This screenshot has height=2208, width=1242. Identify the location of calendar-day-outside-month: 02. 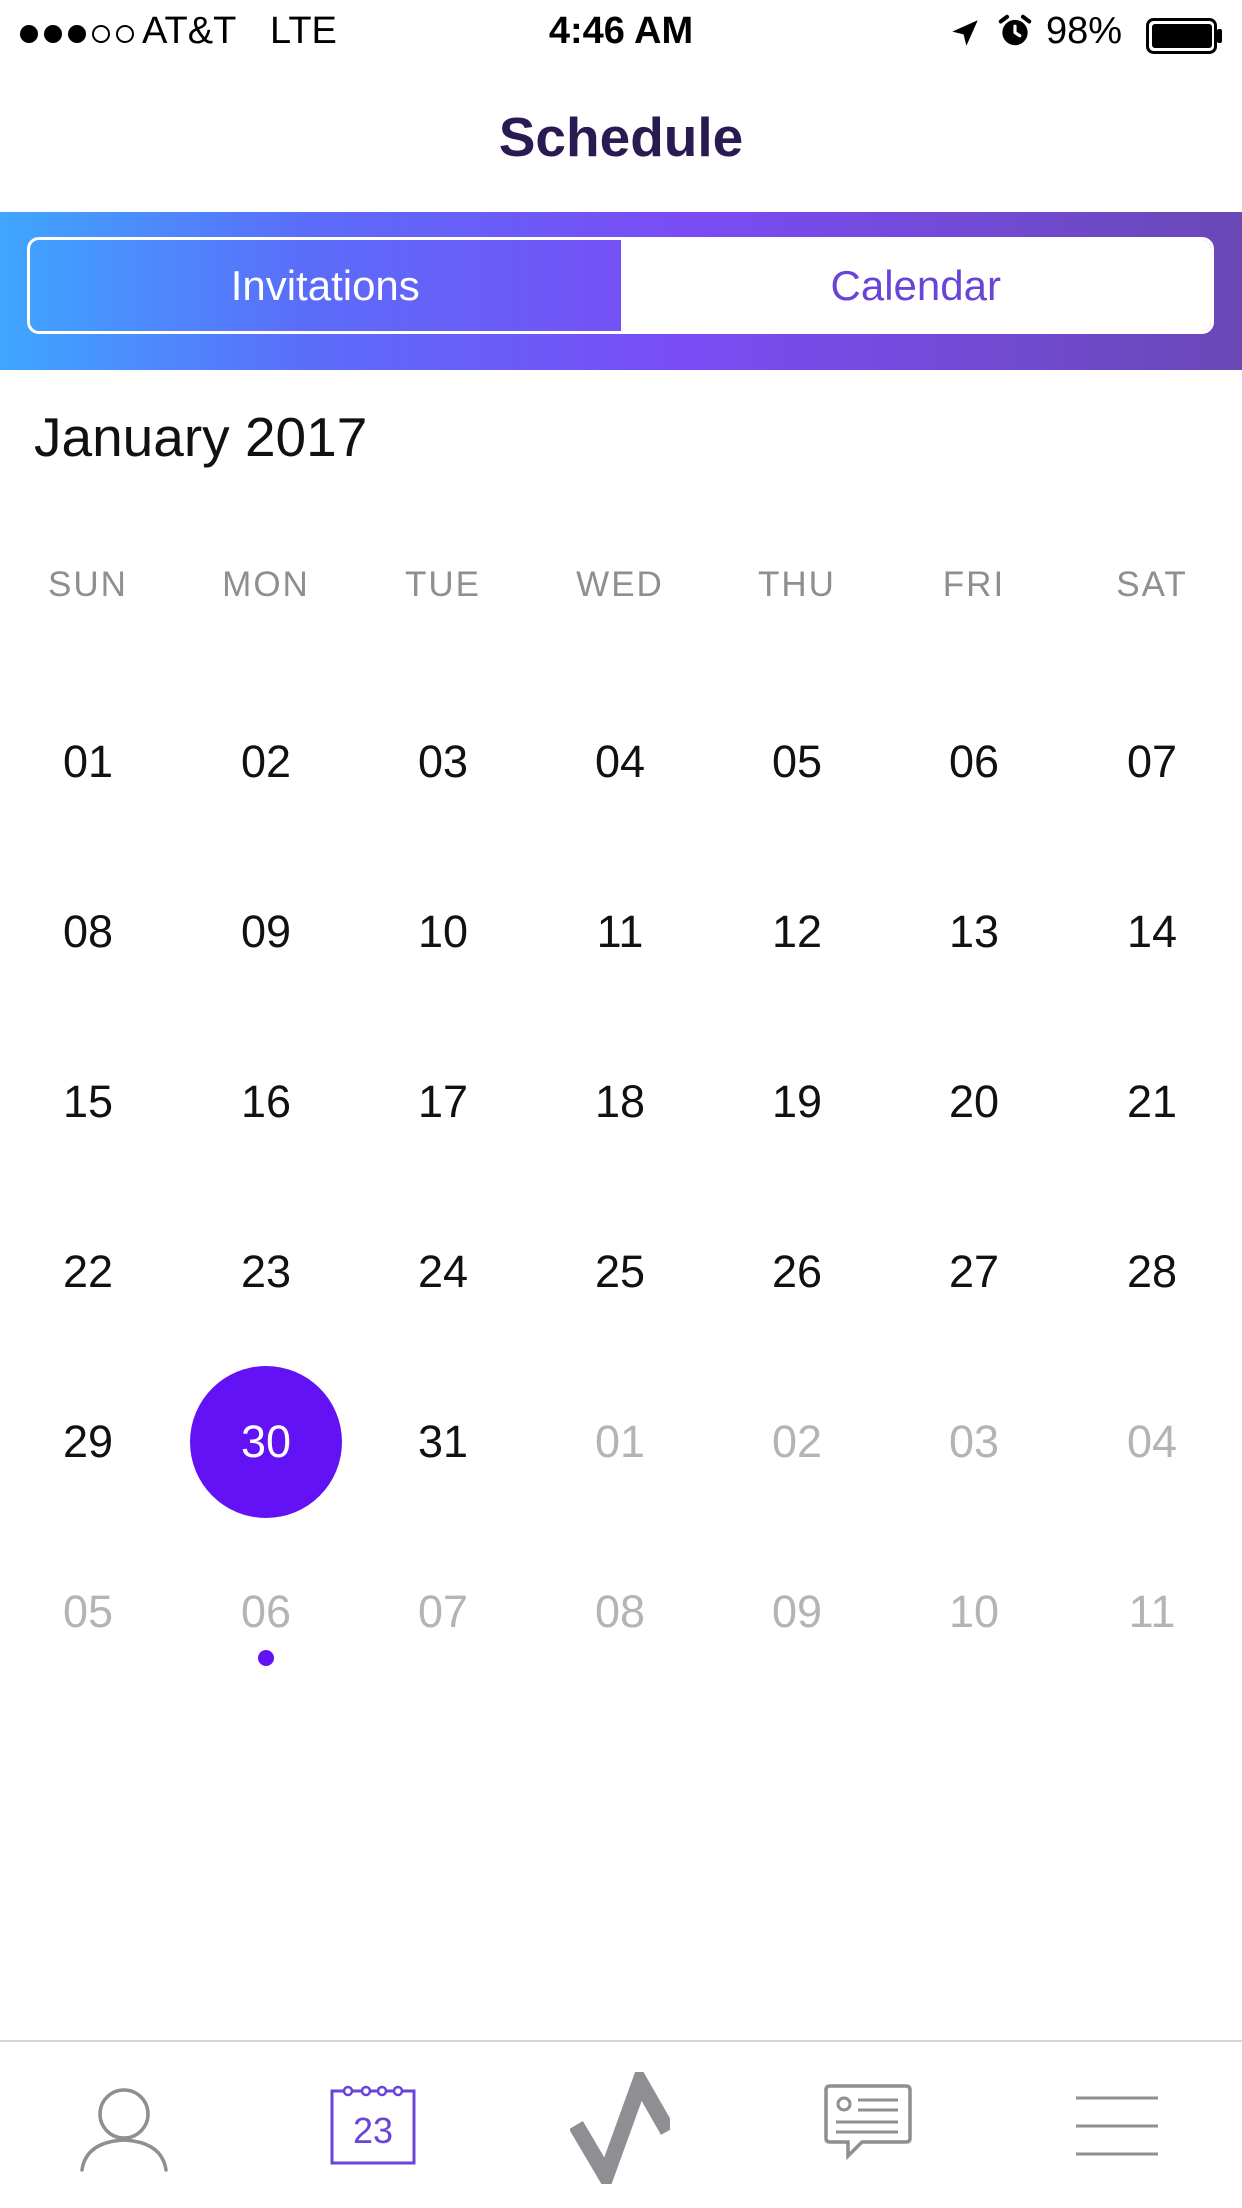
(797, 1442).